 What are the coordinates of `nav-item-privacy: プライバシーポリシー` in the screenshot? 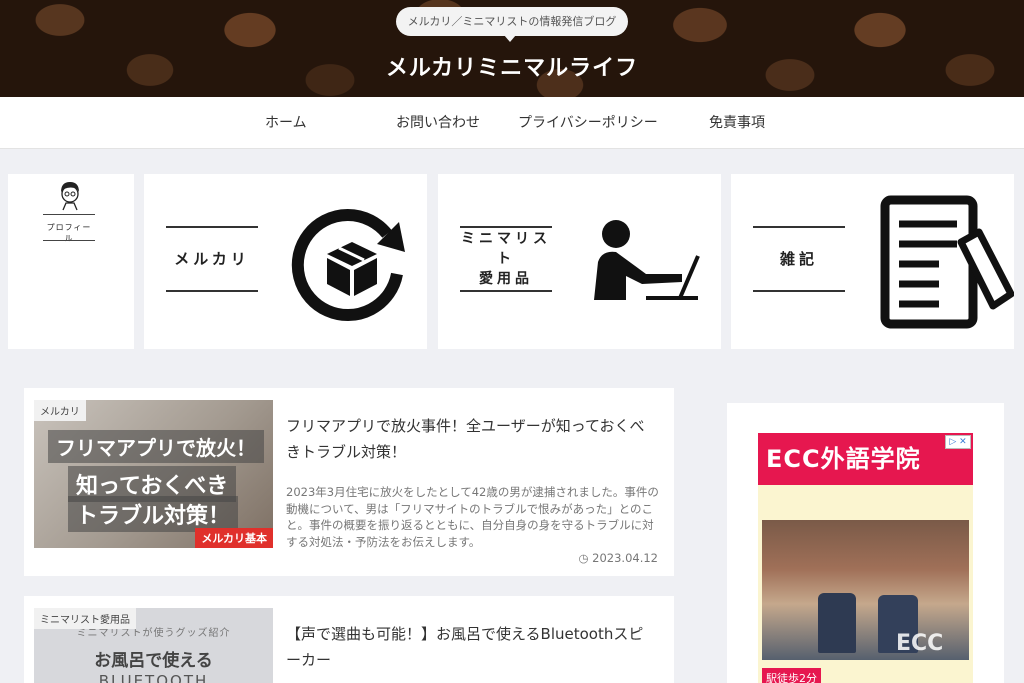 It's located at (588, 123).